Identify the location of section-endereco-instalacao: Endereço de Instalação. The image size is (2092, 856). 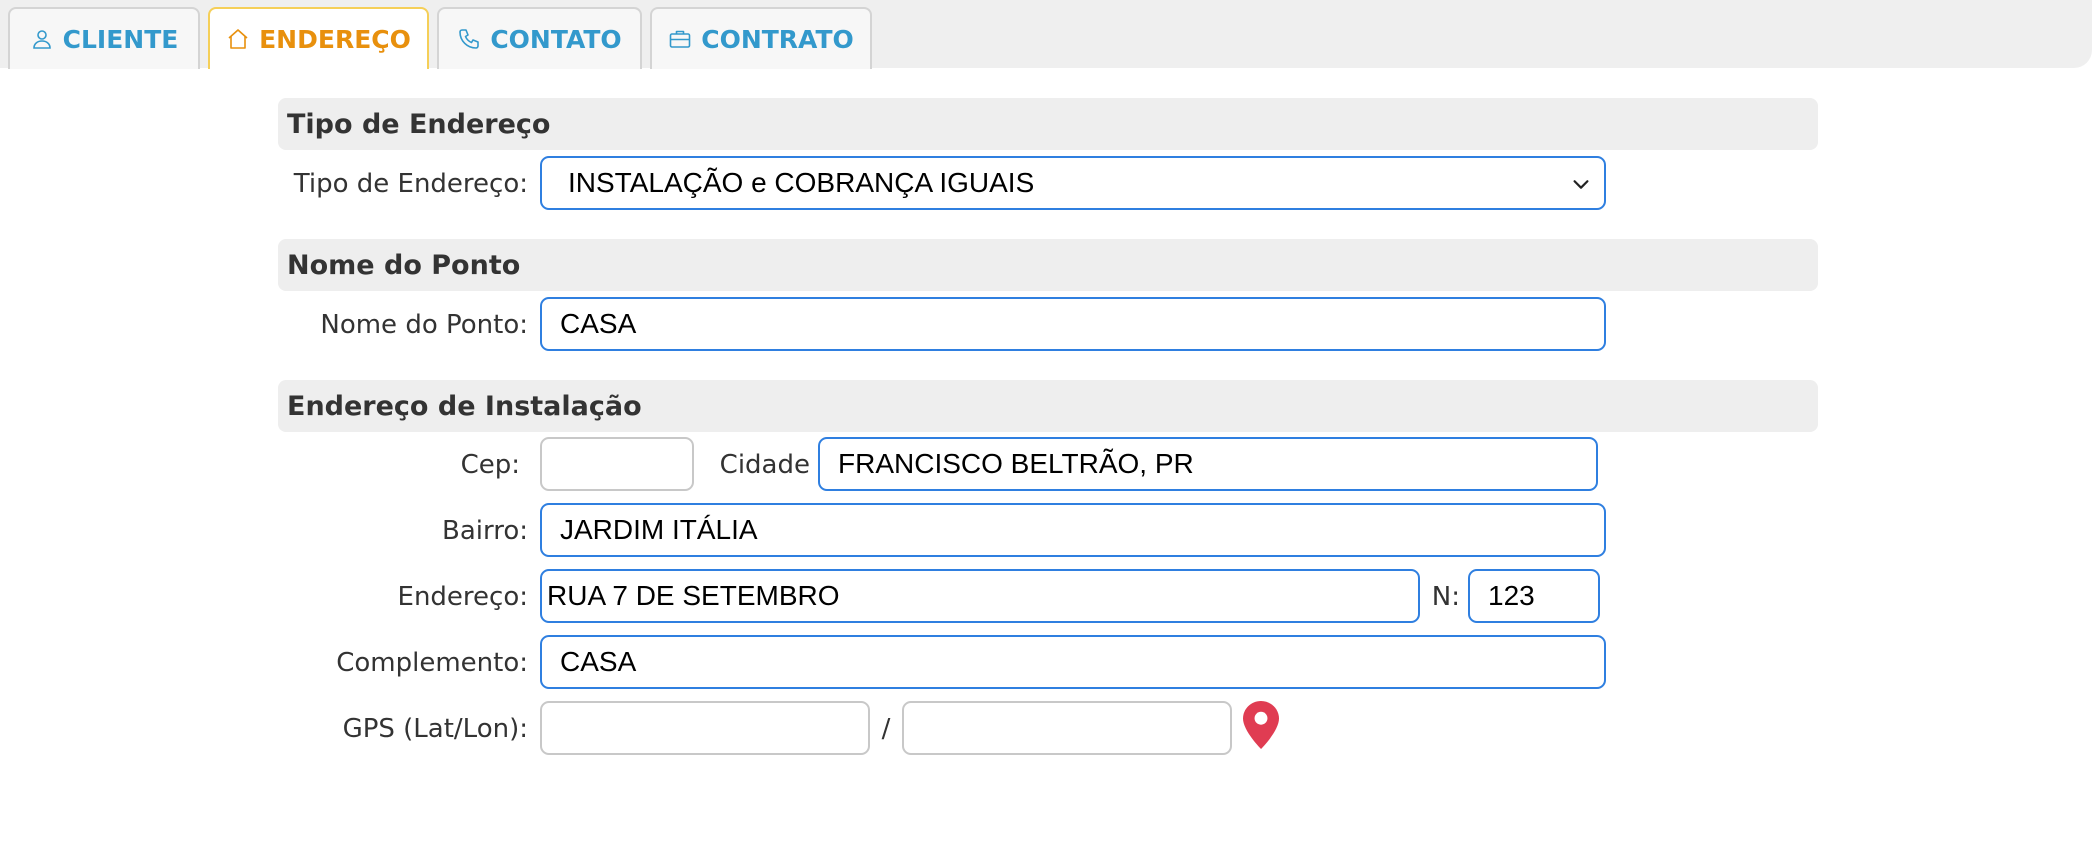
(1048, 406).